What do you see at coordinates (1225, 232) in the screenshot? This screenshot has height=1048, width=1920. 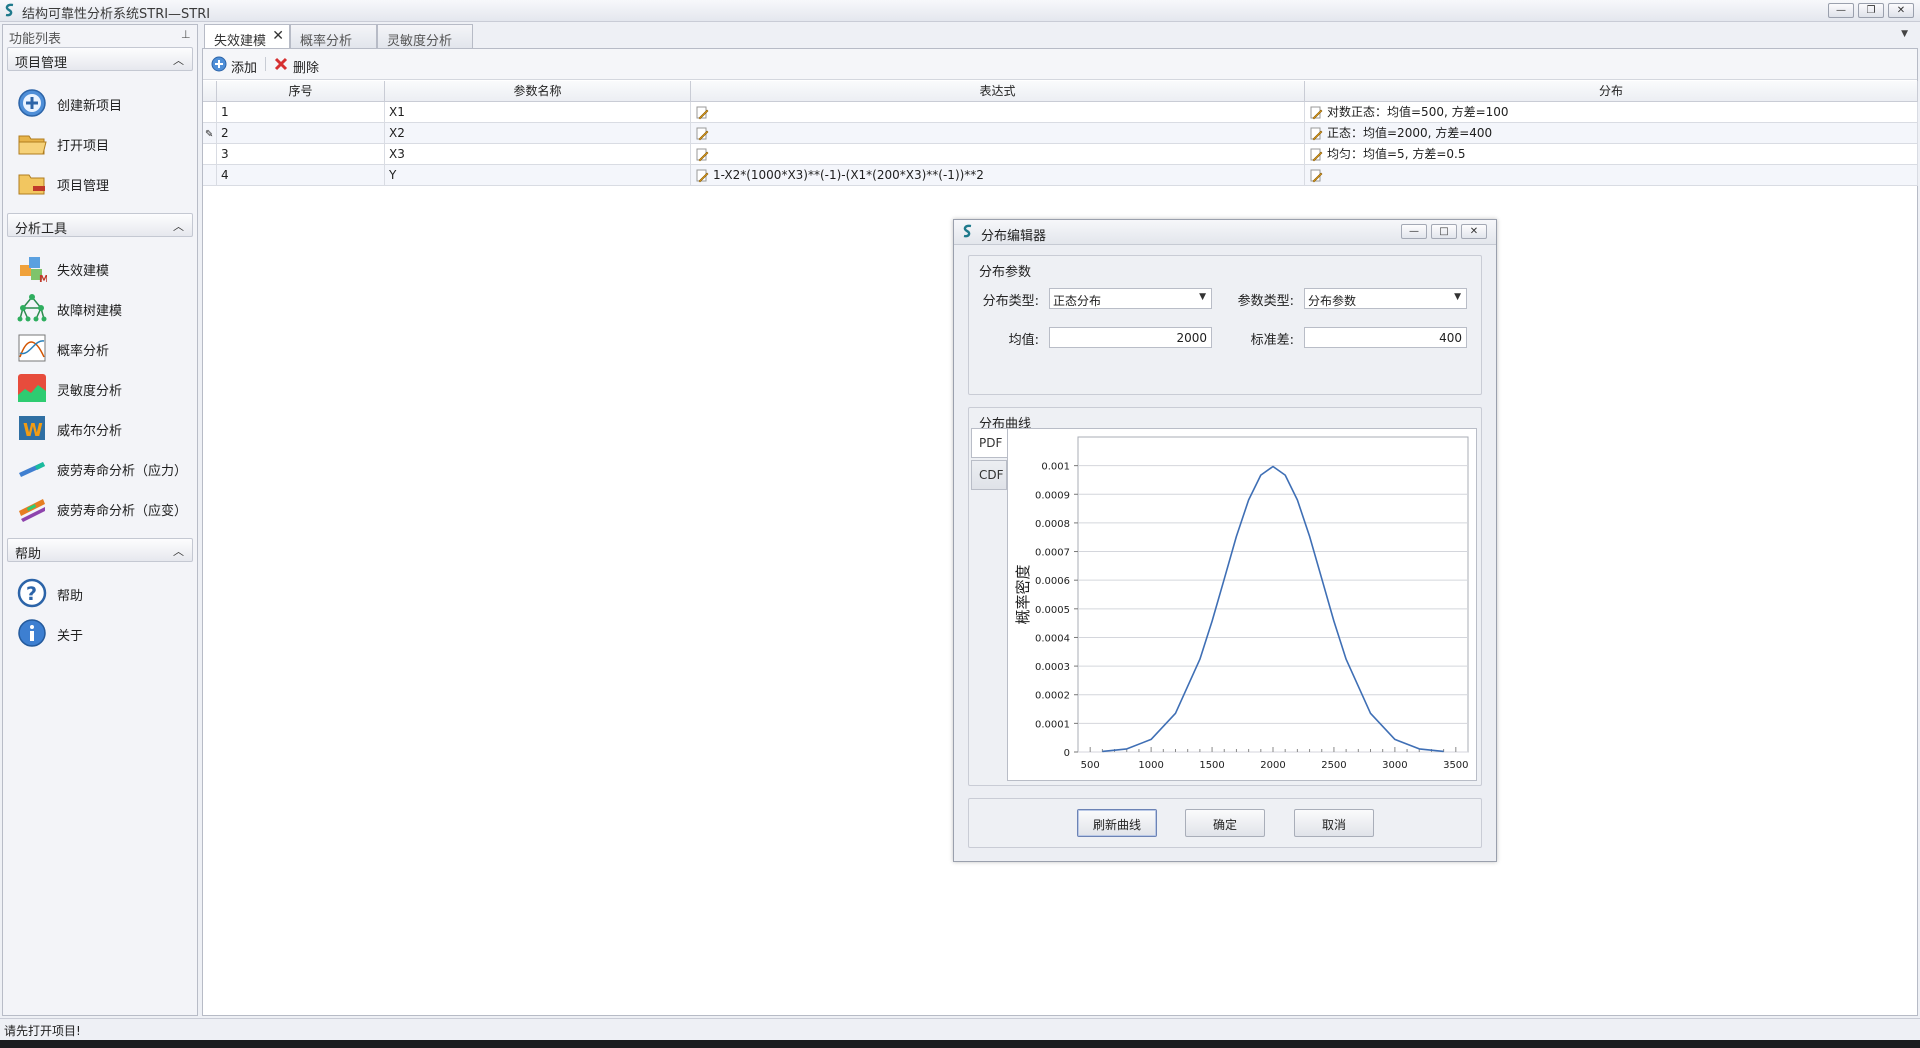 I see `dialog-title-bar: 分布编辑器 — □ ✕` at bounding box center [1225, 232].